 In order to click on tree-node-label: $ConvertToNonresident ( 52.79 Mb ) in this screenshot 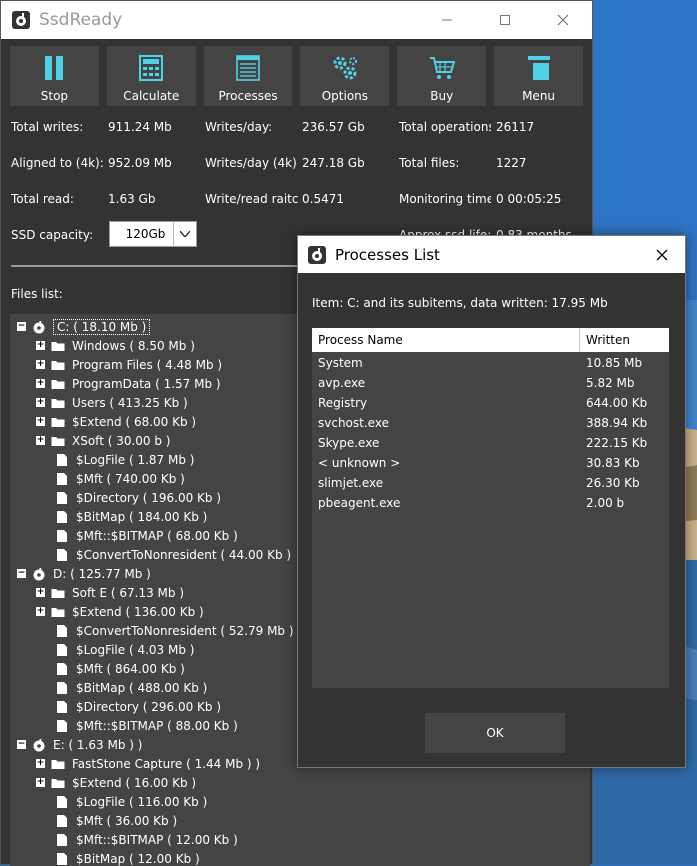, I will do `click(185, 630)`.